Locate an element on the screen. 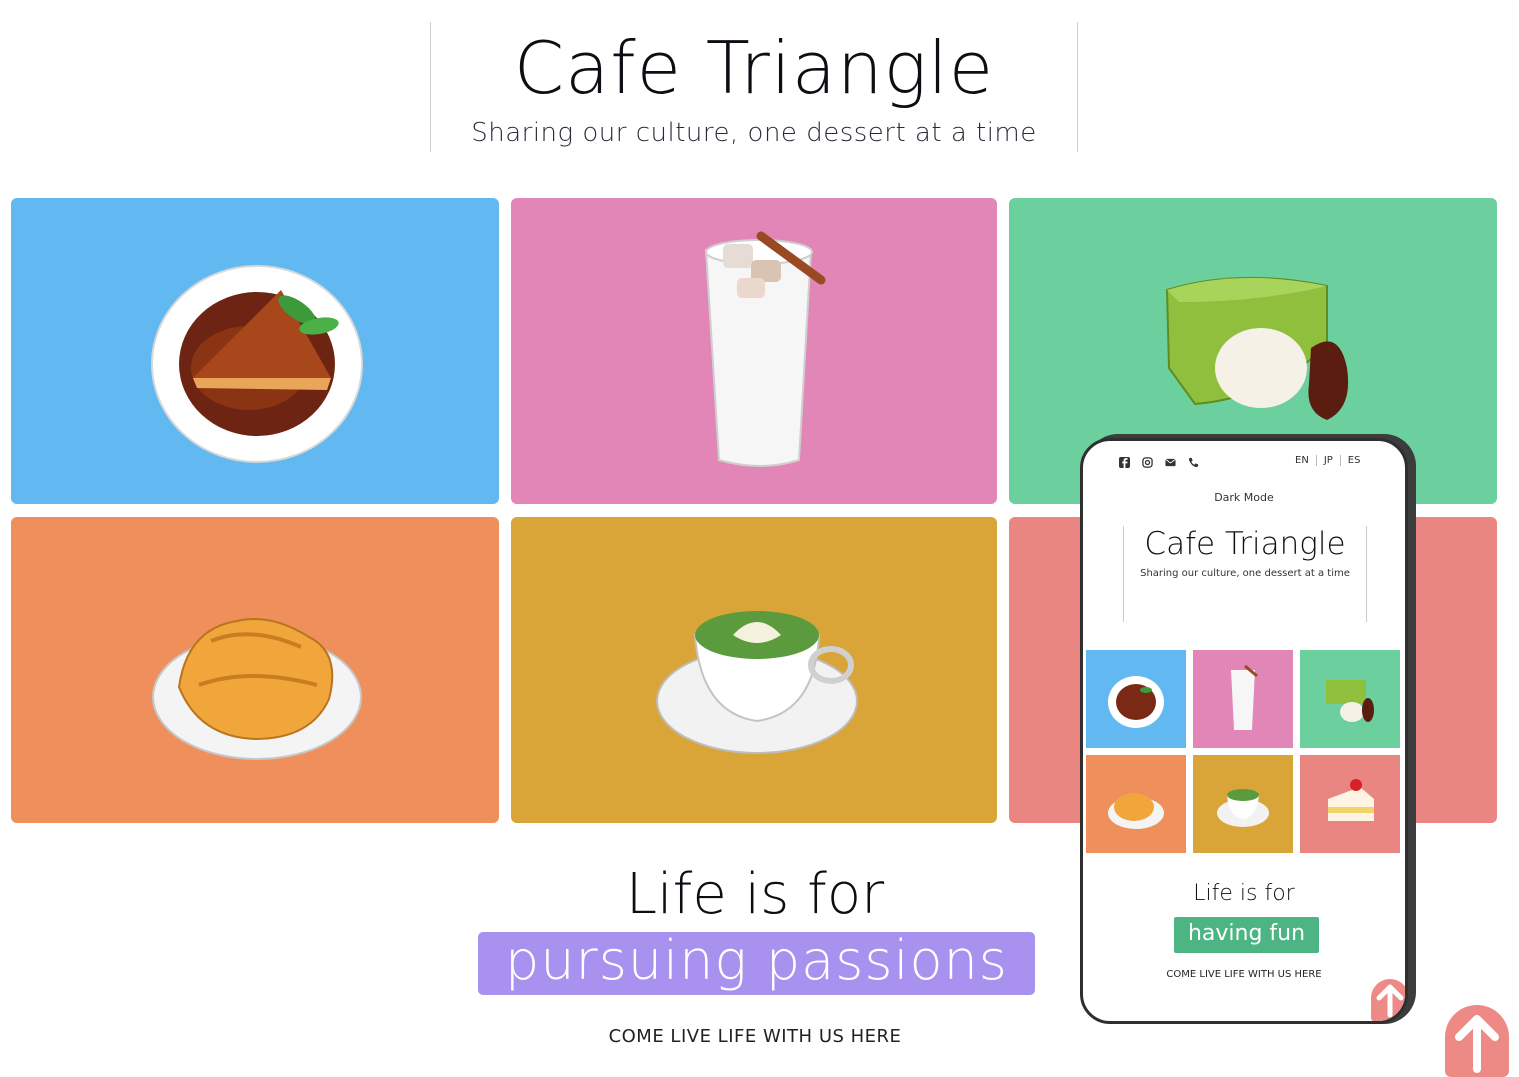 The image size is (1519, 1077). scroll-top-button is located at coordinates (1477, 1041).